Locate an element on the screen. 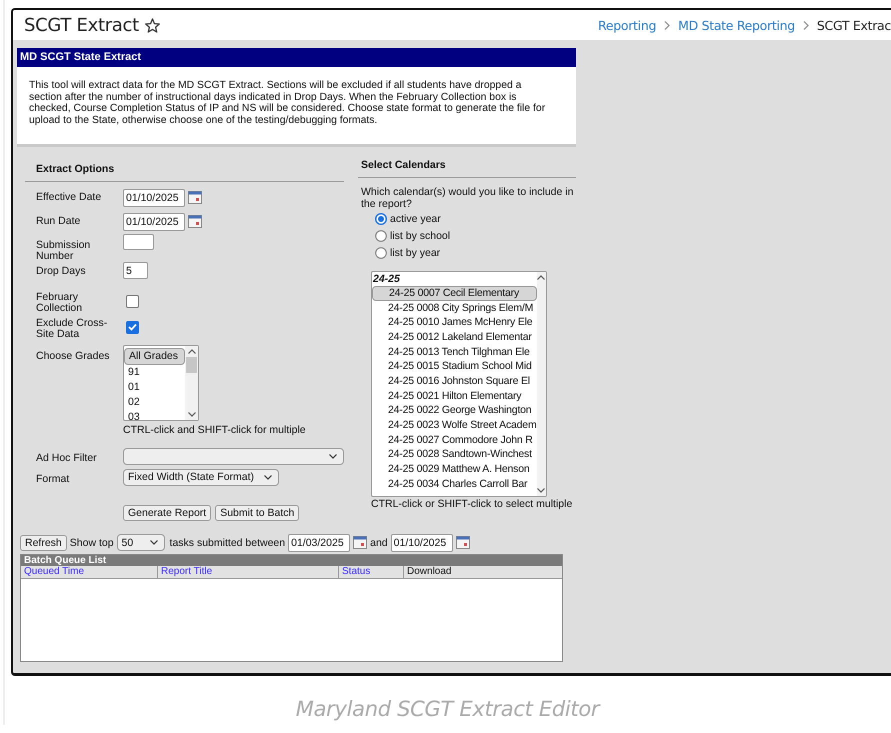 This screenshot has height=733, width=891. count-dropdown: 50 is located at coordinates (140, 543).